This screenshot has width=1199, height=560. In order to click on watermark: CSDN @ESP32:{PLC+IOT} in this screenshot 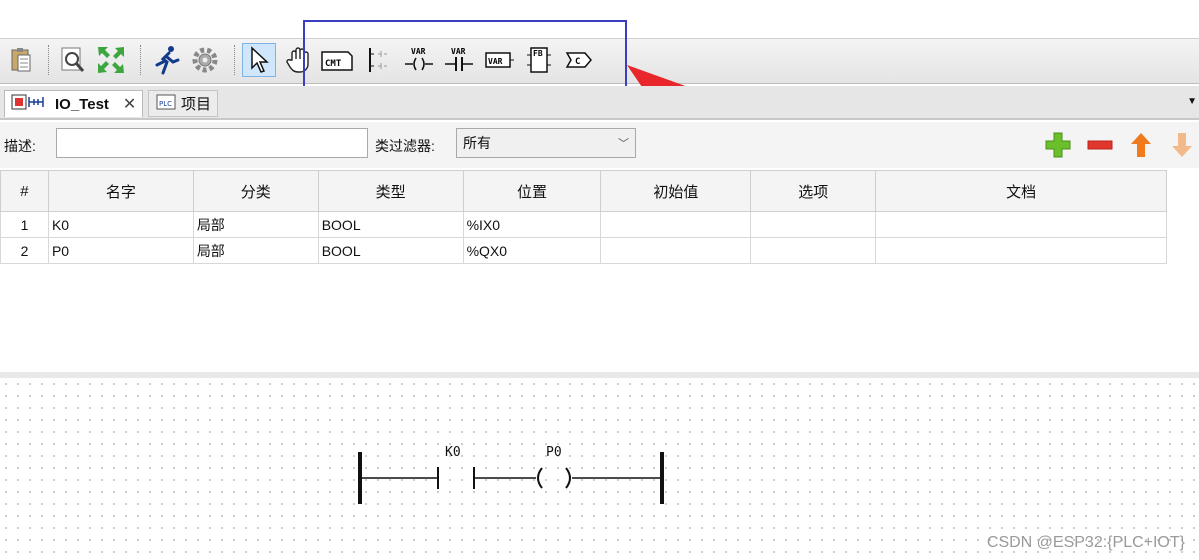, I will do `click(1085, 542)`.